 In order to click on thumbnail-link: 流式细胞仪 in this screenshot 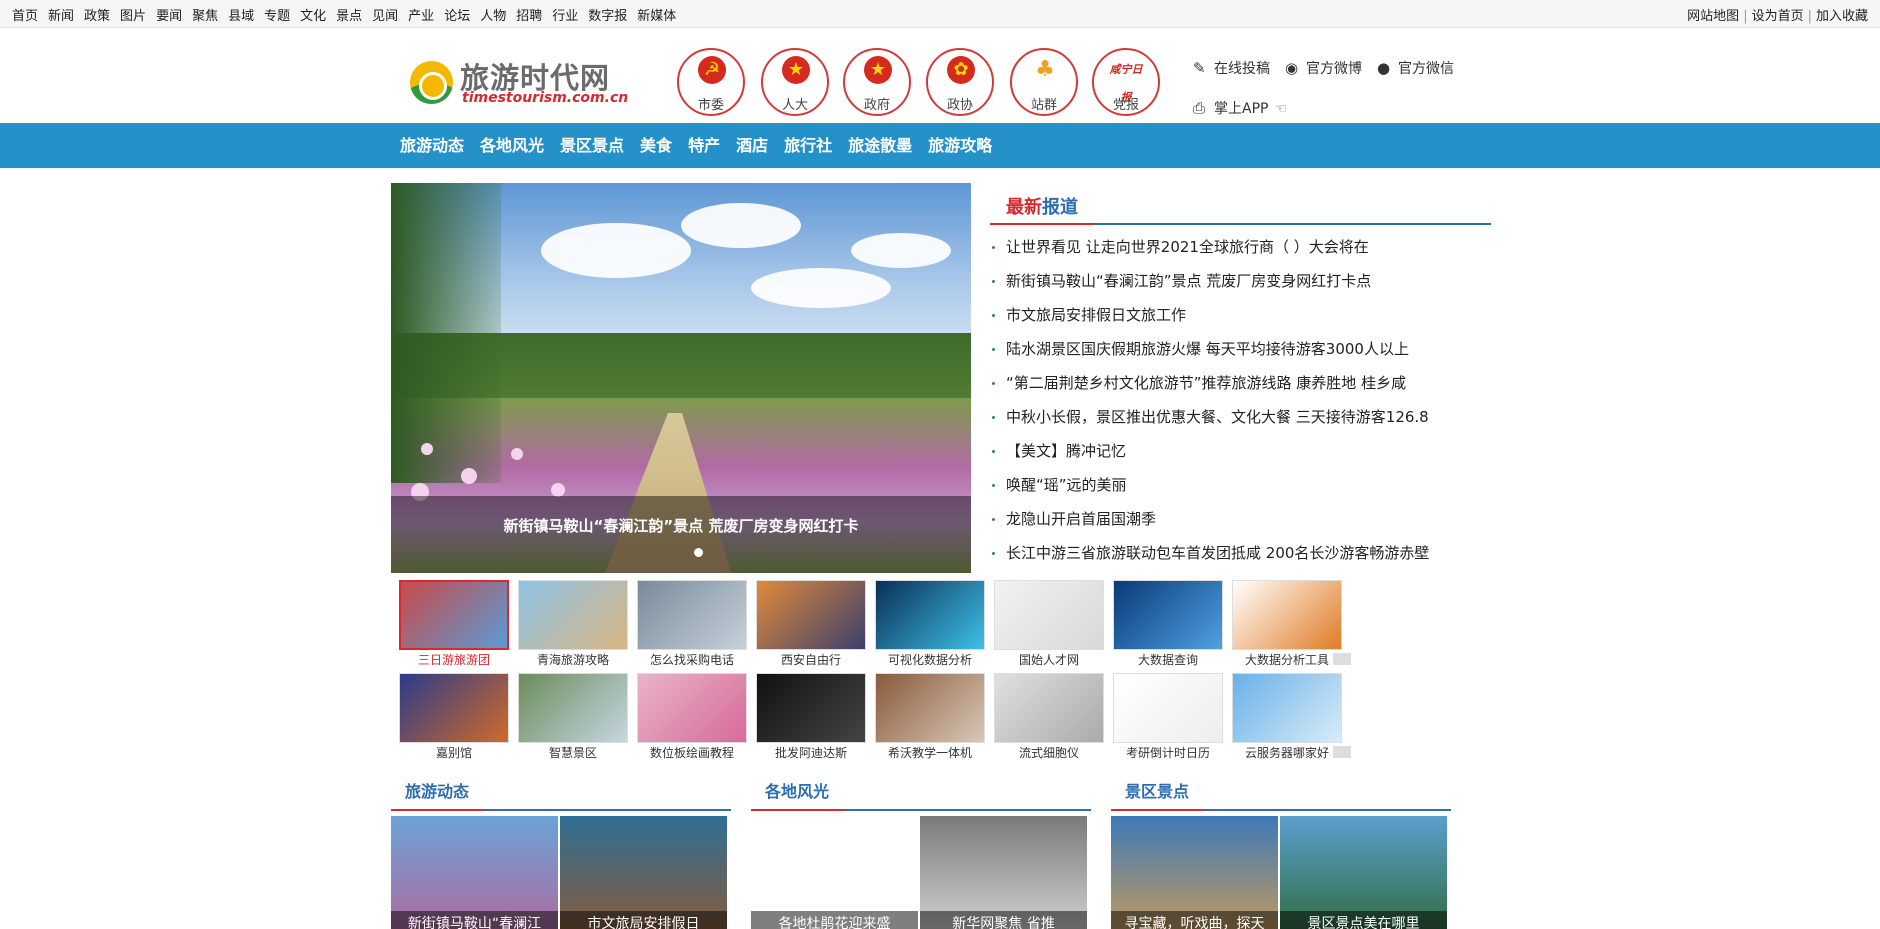, I will do `click(1049, 717)`.